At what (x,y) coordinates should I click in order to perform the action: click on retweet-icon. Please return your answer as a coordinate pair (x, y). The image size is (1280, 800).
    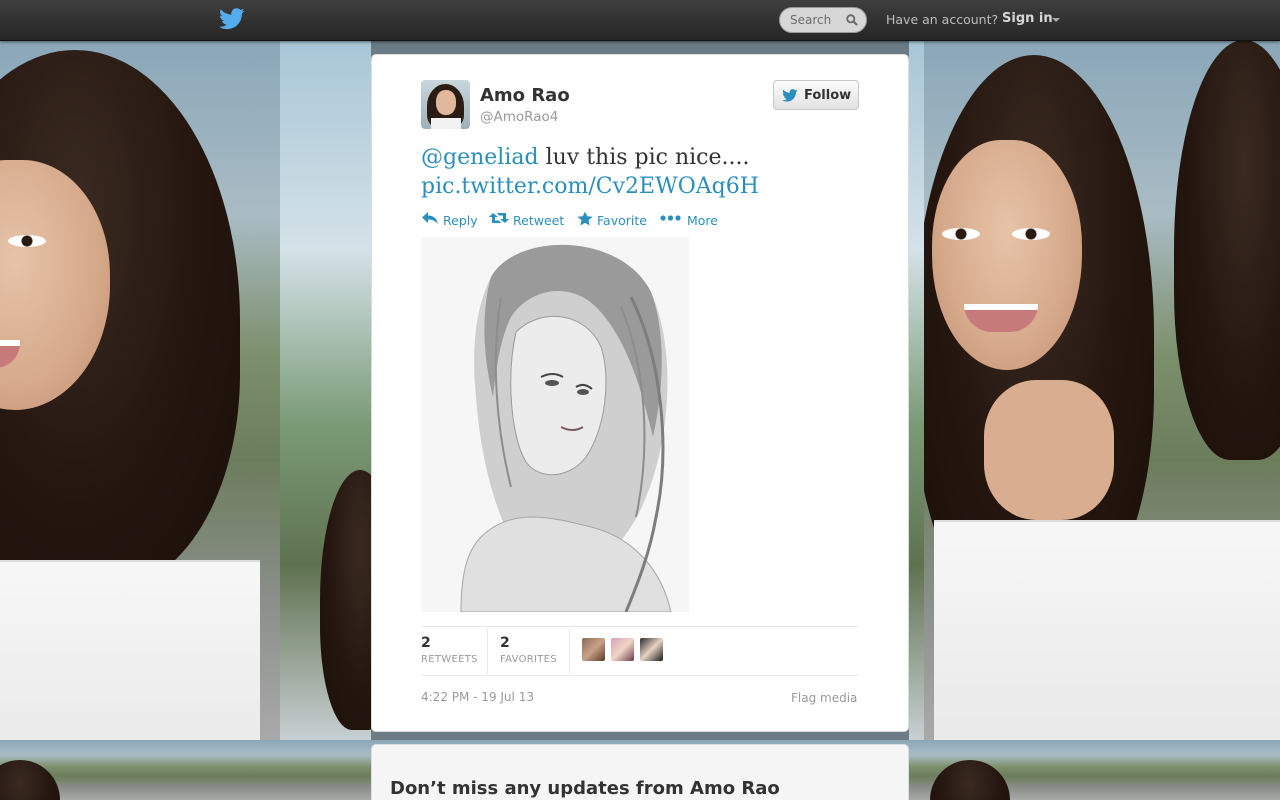
    Looking at the image, I should click on (499, 218).